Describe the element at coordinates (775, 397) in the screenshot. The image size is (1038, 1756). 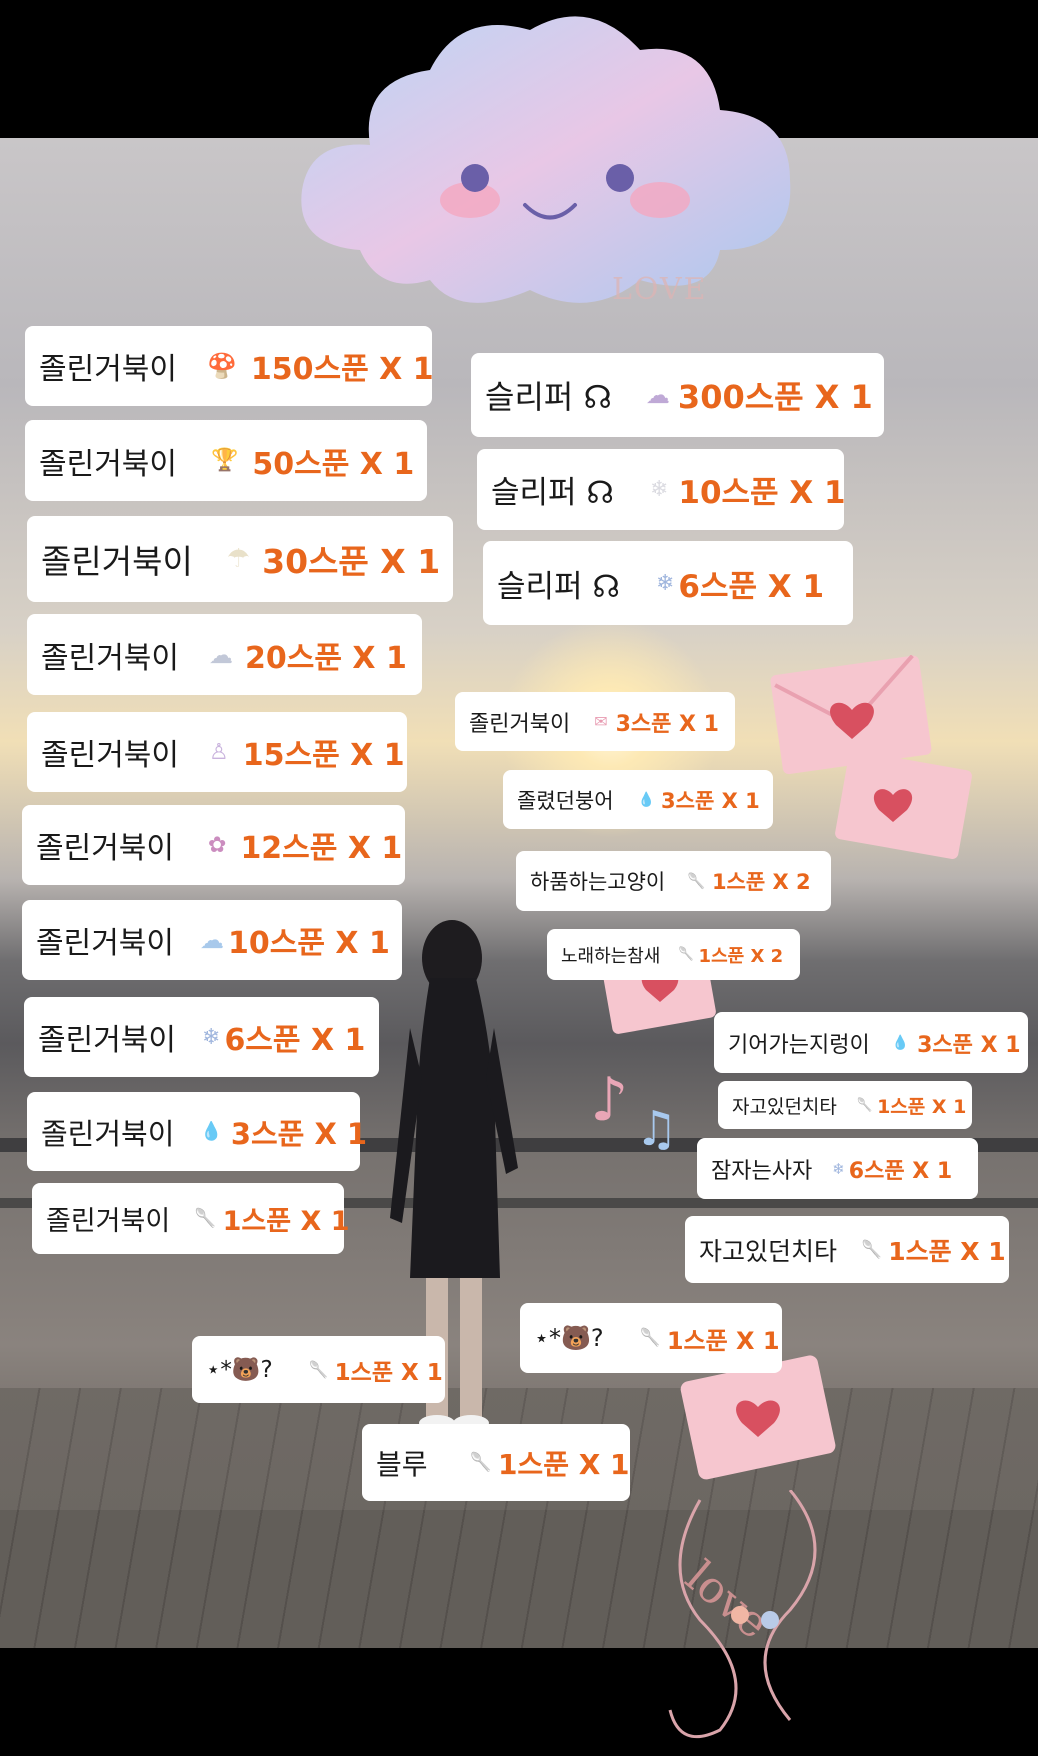
I see `gift-amount: 300스푼 X 1` at that location.